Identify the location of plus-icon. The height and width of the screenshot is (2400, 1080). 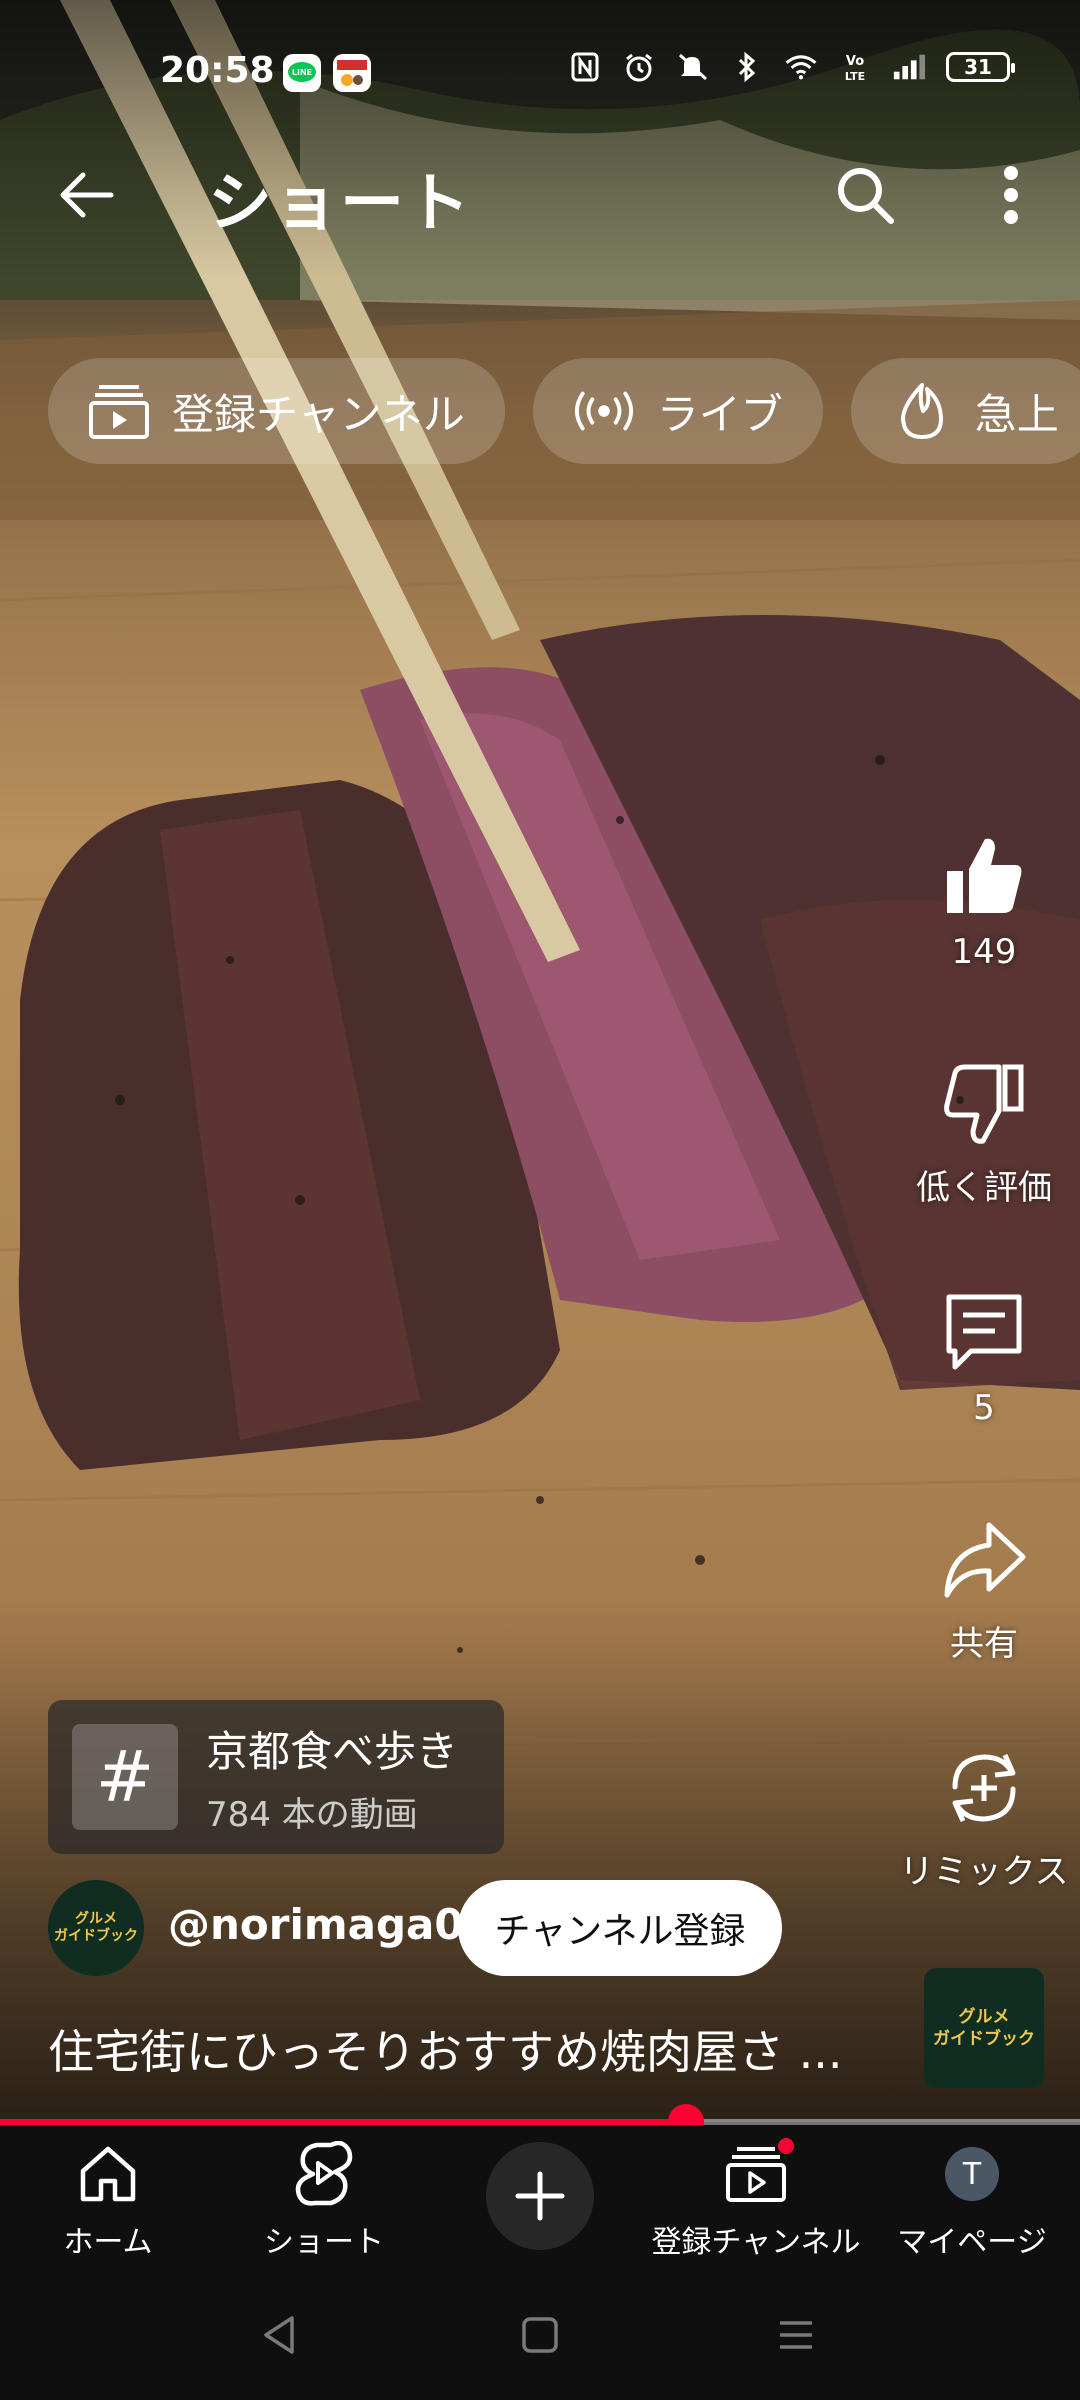
(540, 2196).